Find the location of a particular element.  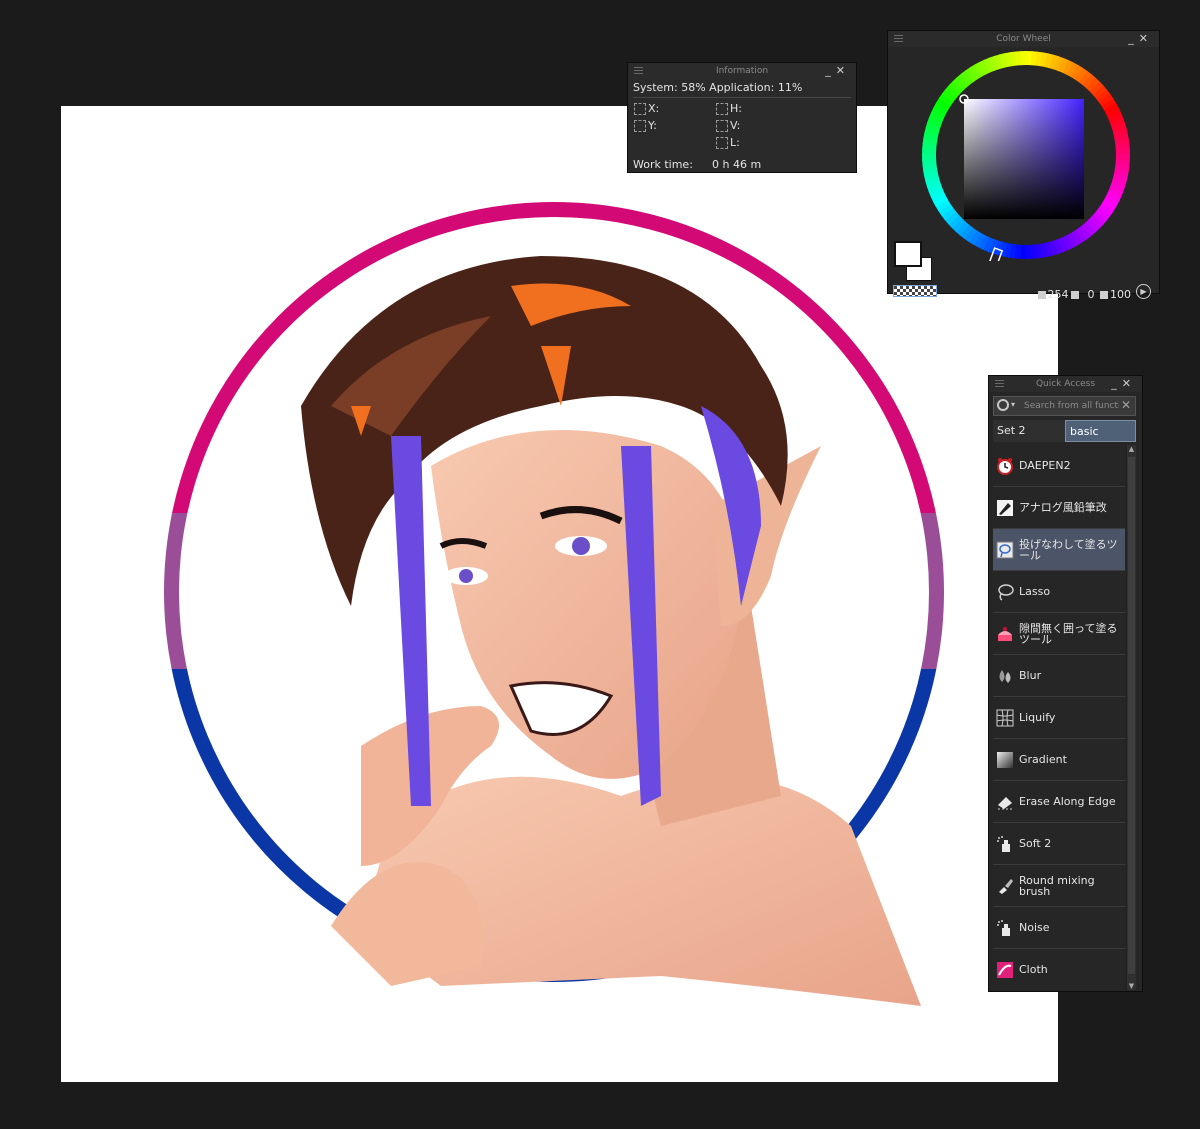

item-label: Gradient is located at coordinates (1043, 759).